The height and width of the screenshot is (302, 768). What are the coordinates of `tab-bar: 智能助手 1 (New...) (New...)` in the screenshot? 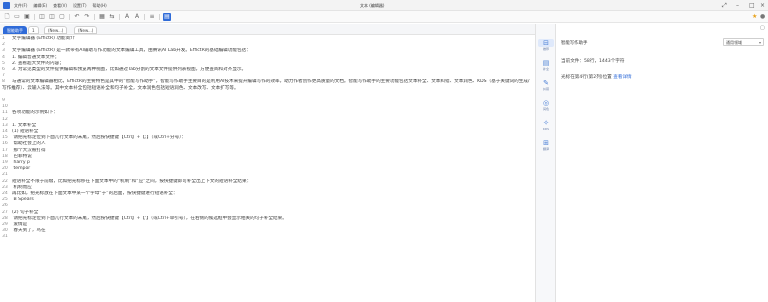 It's located at (267, 29).